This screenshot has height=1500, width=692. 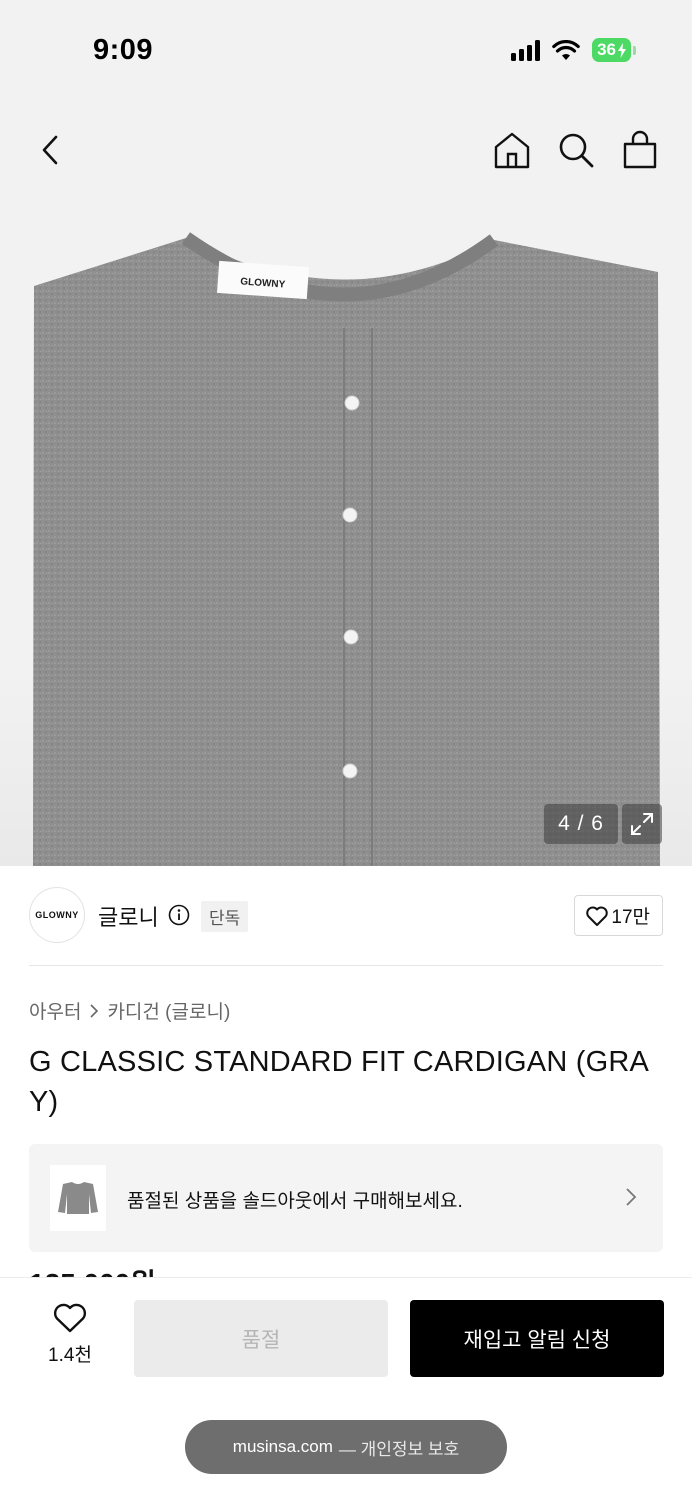 What do you see at coordinates (346, 915) in the screenshot?
I see `brand-row: GLOWNY 글로니 단독 17만` at bounding box center [346, 915].